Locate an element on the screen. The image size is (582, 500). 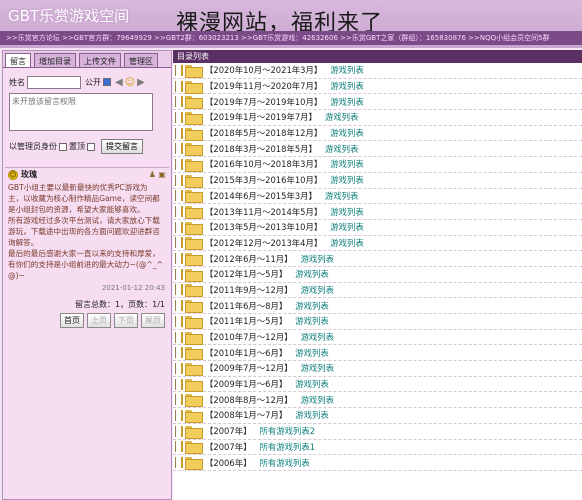
row-date: 【2012年6月～11月】 is located at coordinates (249, 259).